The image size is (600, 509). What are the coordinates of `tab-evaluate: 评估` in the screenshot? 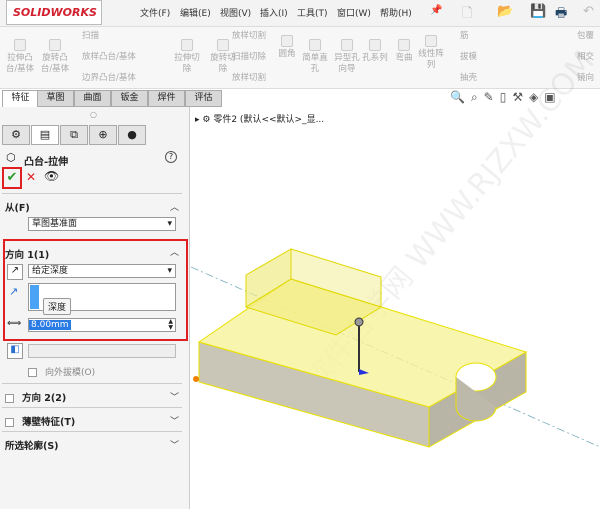 It's located at (203, 98).